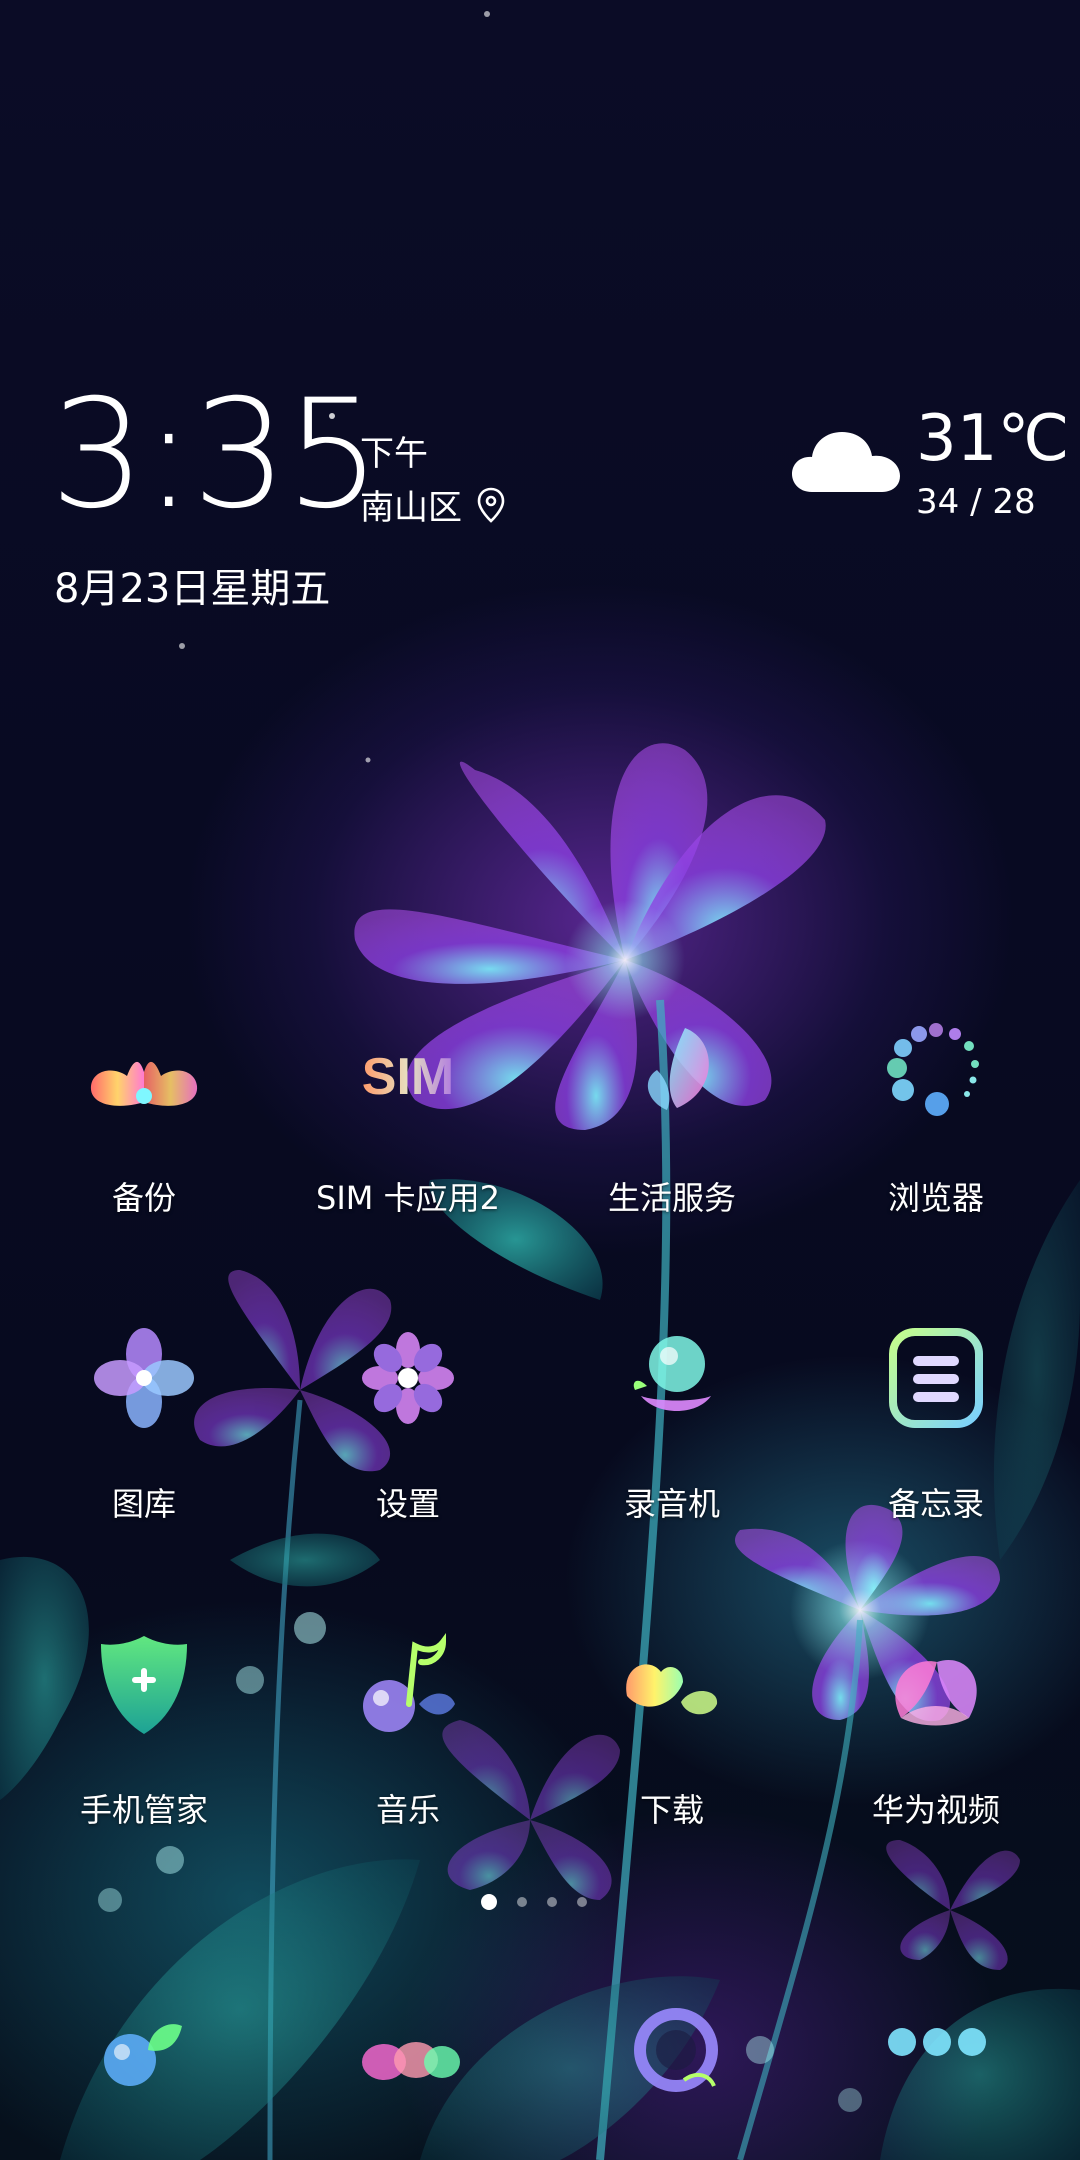 The width and height of the screenshot is (1080, 2160). I want to click on location: 南山区, so click(433, 504).